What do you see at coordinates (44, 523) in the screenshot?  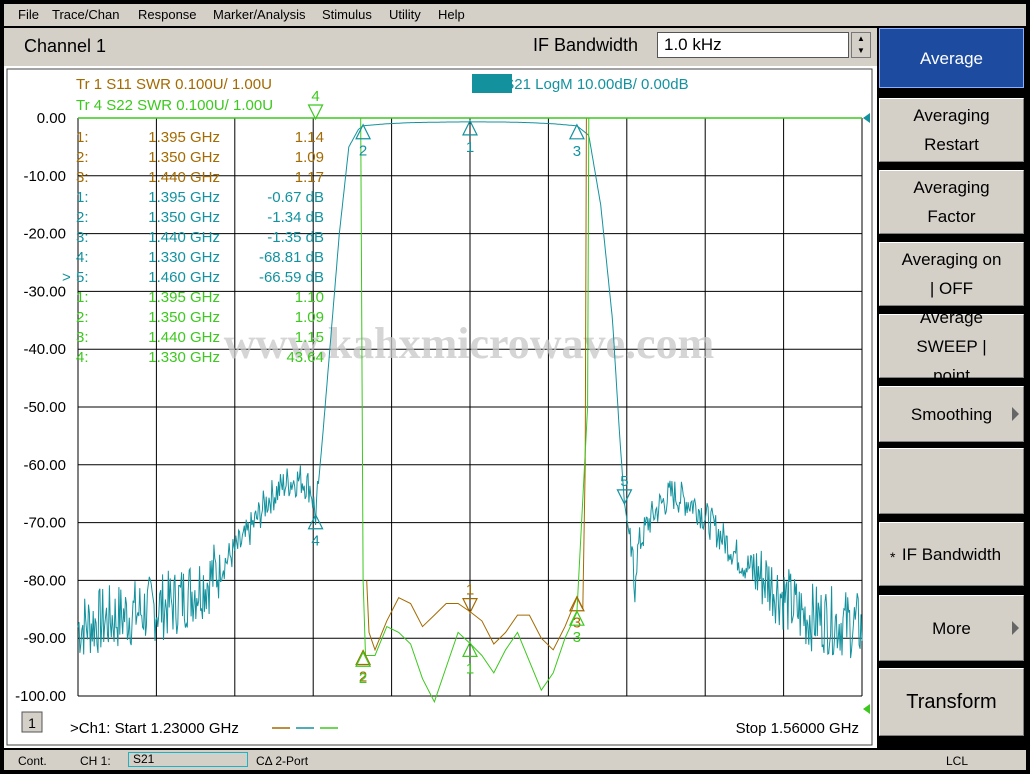 I see `y-tick-label: -70.00` at bounding box center [44, 523].